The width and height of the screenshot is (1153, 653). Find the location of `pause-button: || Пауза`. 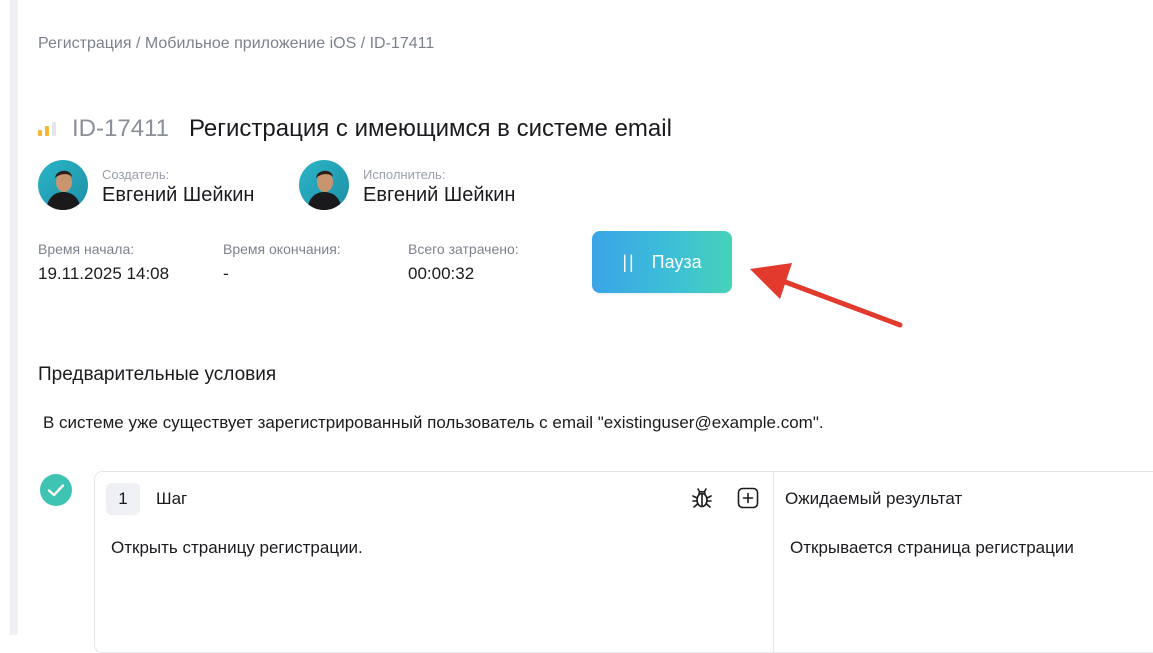

pause-button: || Пауза is located at coordinates (662, 262).